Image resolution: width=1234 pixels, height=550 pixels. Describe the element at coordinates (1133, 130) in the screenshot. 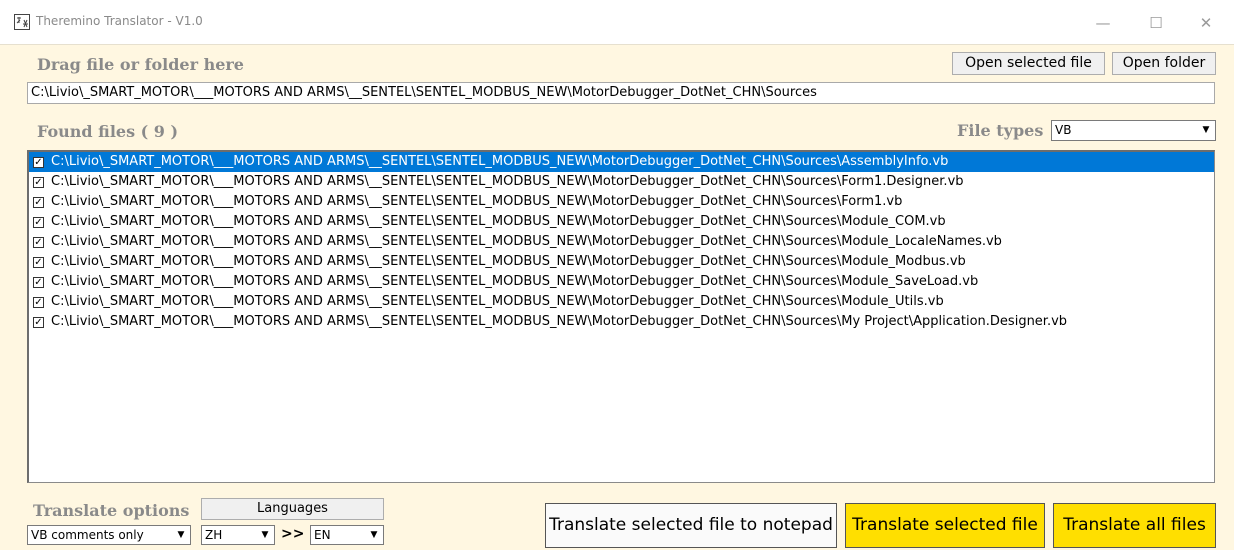

I see `file-types-select: VB ▼` at that location.